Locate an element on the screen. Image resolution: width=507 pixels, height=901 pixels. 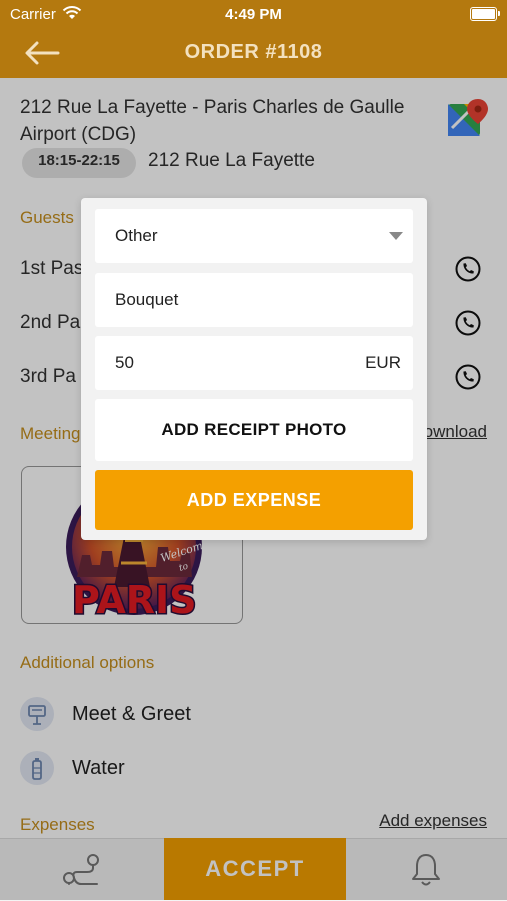
battery-icon is located at coordinates (485, 14).